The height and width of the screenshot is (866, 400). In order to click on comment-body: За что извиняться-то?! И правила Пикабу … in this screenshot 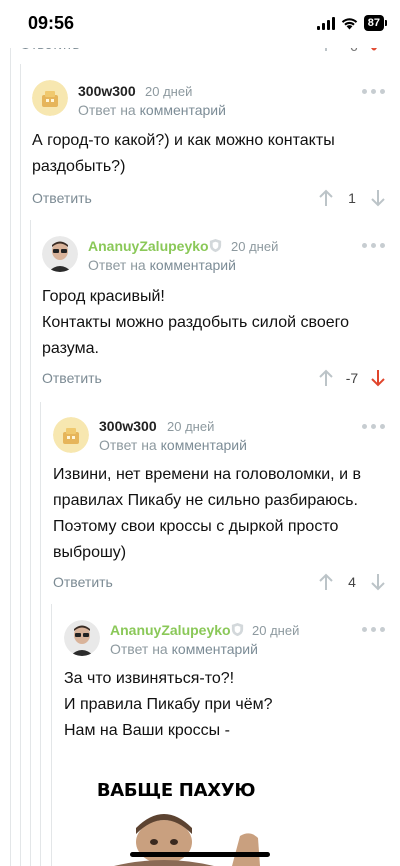, I will do `click(168, 705)`.